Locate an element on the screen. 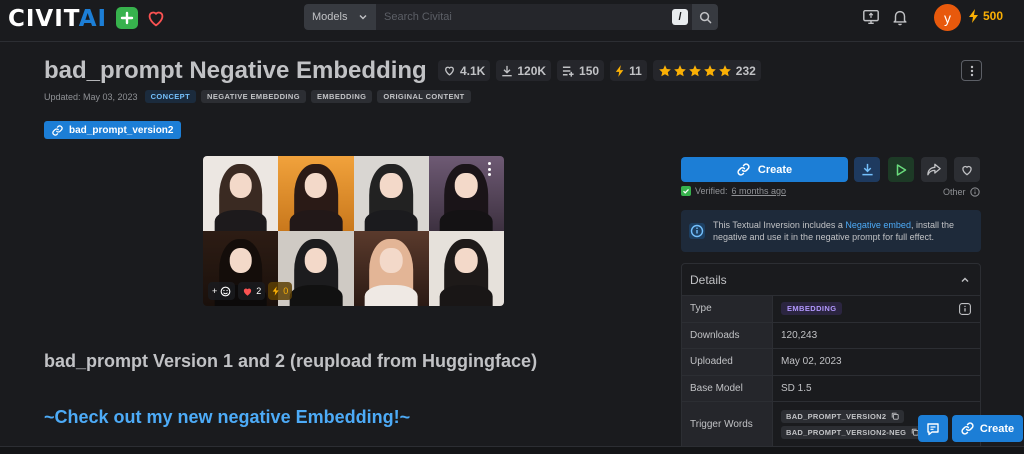 This screenshot has height=454, width=1024. lightning-icon is located at coordinates (619, 70).